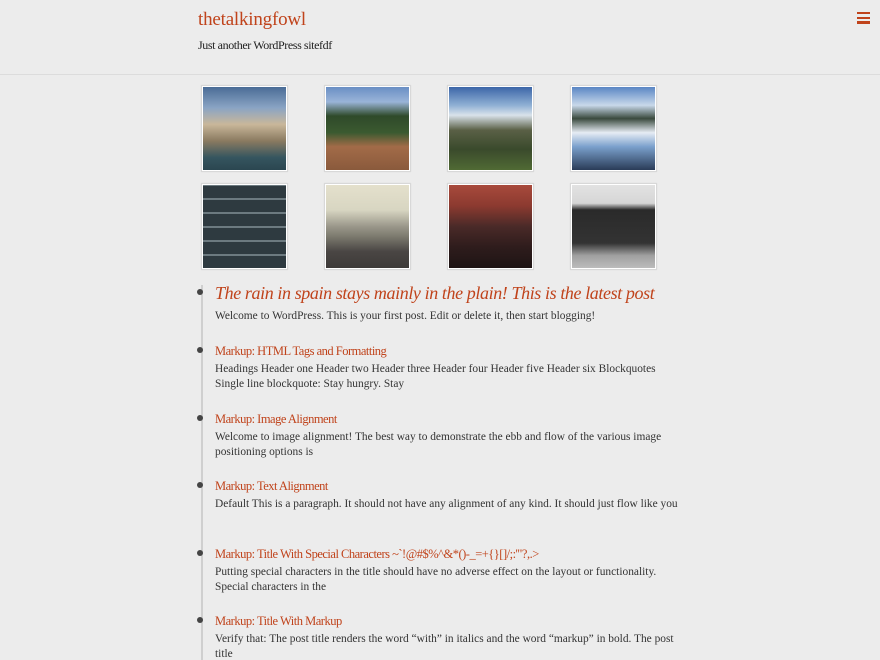 The width and height of the screenshot is (880, 660). What do you see at coordinates (278, 621) in the screenshot?
I see `post-title: Markup: Title With Markup` at bounding box center [278, 621].